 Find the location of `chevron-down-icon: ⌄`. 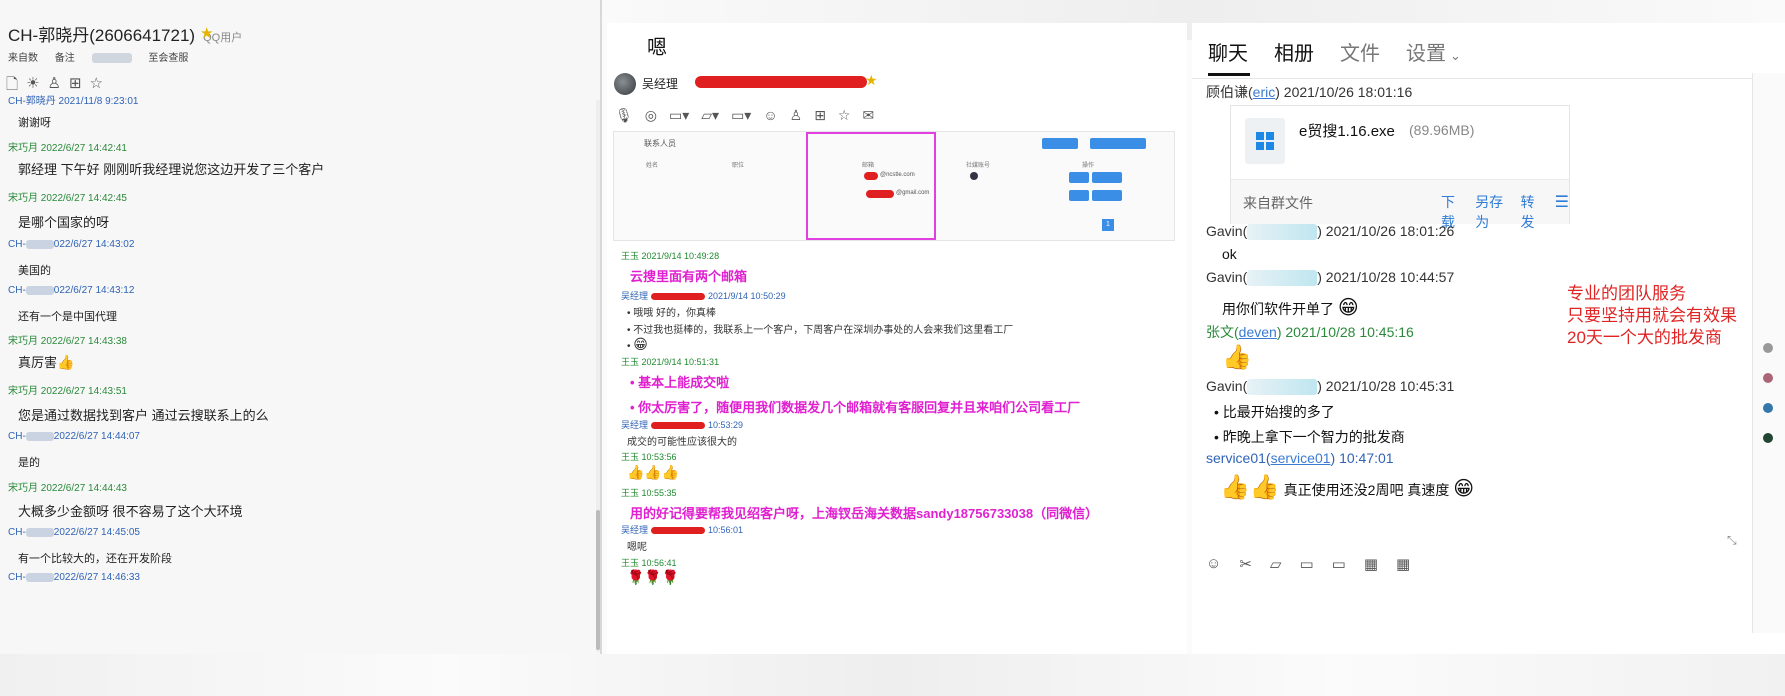

chevron-down-icon: ⌄ is located at coordinates (1455, 55).